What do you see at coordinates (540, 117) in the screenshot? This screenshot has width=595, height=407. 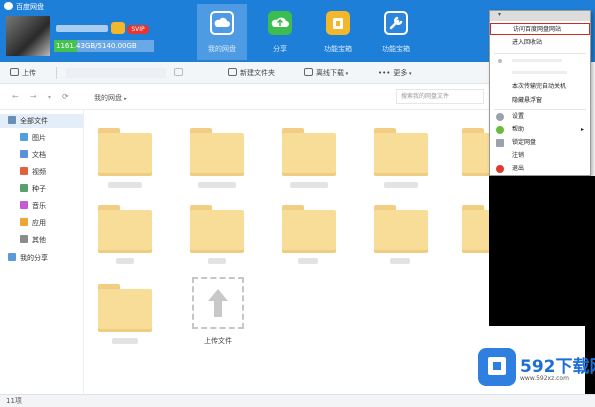 I see `menu-item-settings: 设置` at bounding box center [540, 117].